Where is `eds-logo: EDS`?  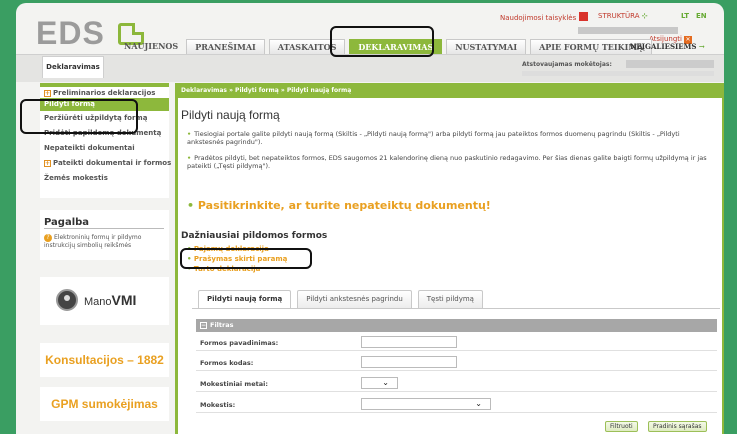
eds-logo: EDS is located at coordinates (70, 33).